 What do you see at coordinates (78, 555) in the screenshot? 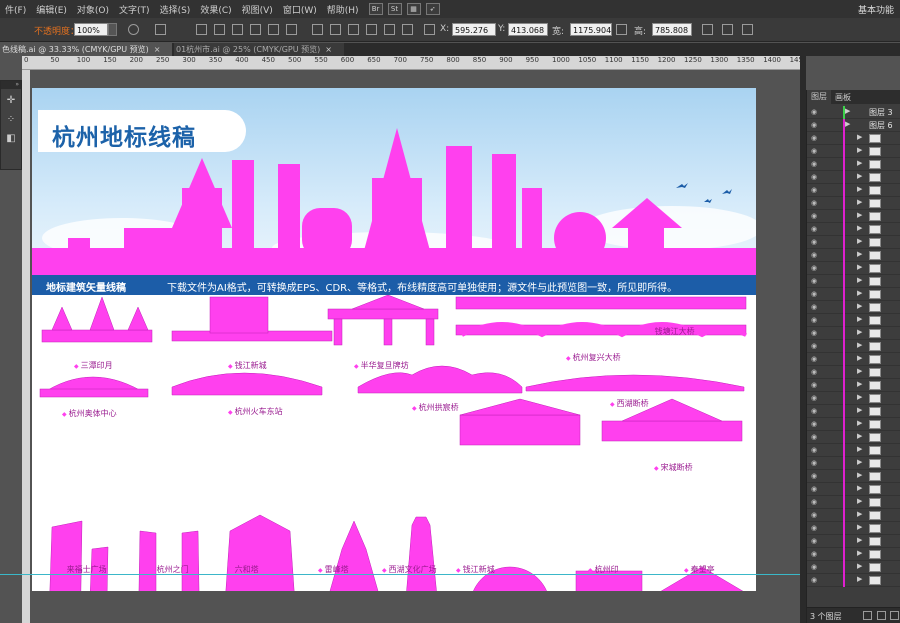
I see `raffles-landmark` at bounding box center [78, 555].